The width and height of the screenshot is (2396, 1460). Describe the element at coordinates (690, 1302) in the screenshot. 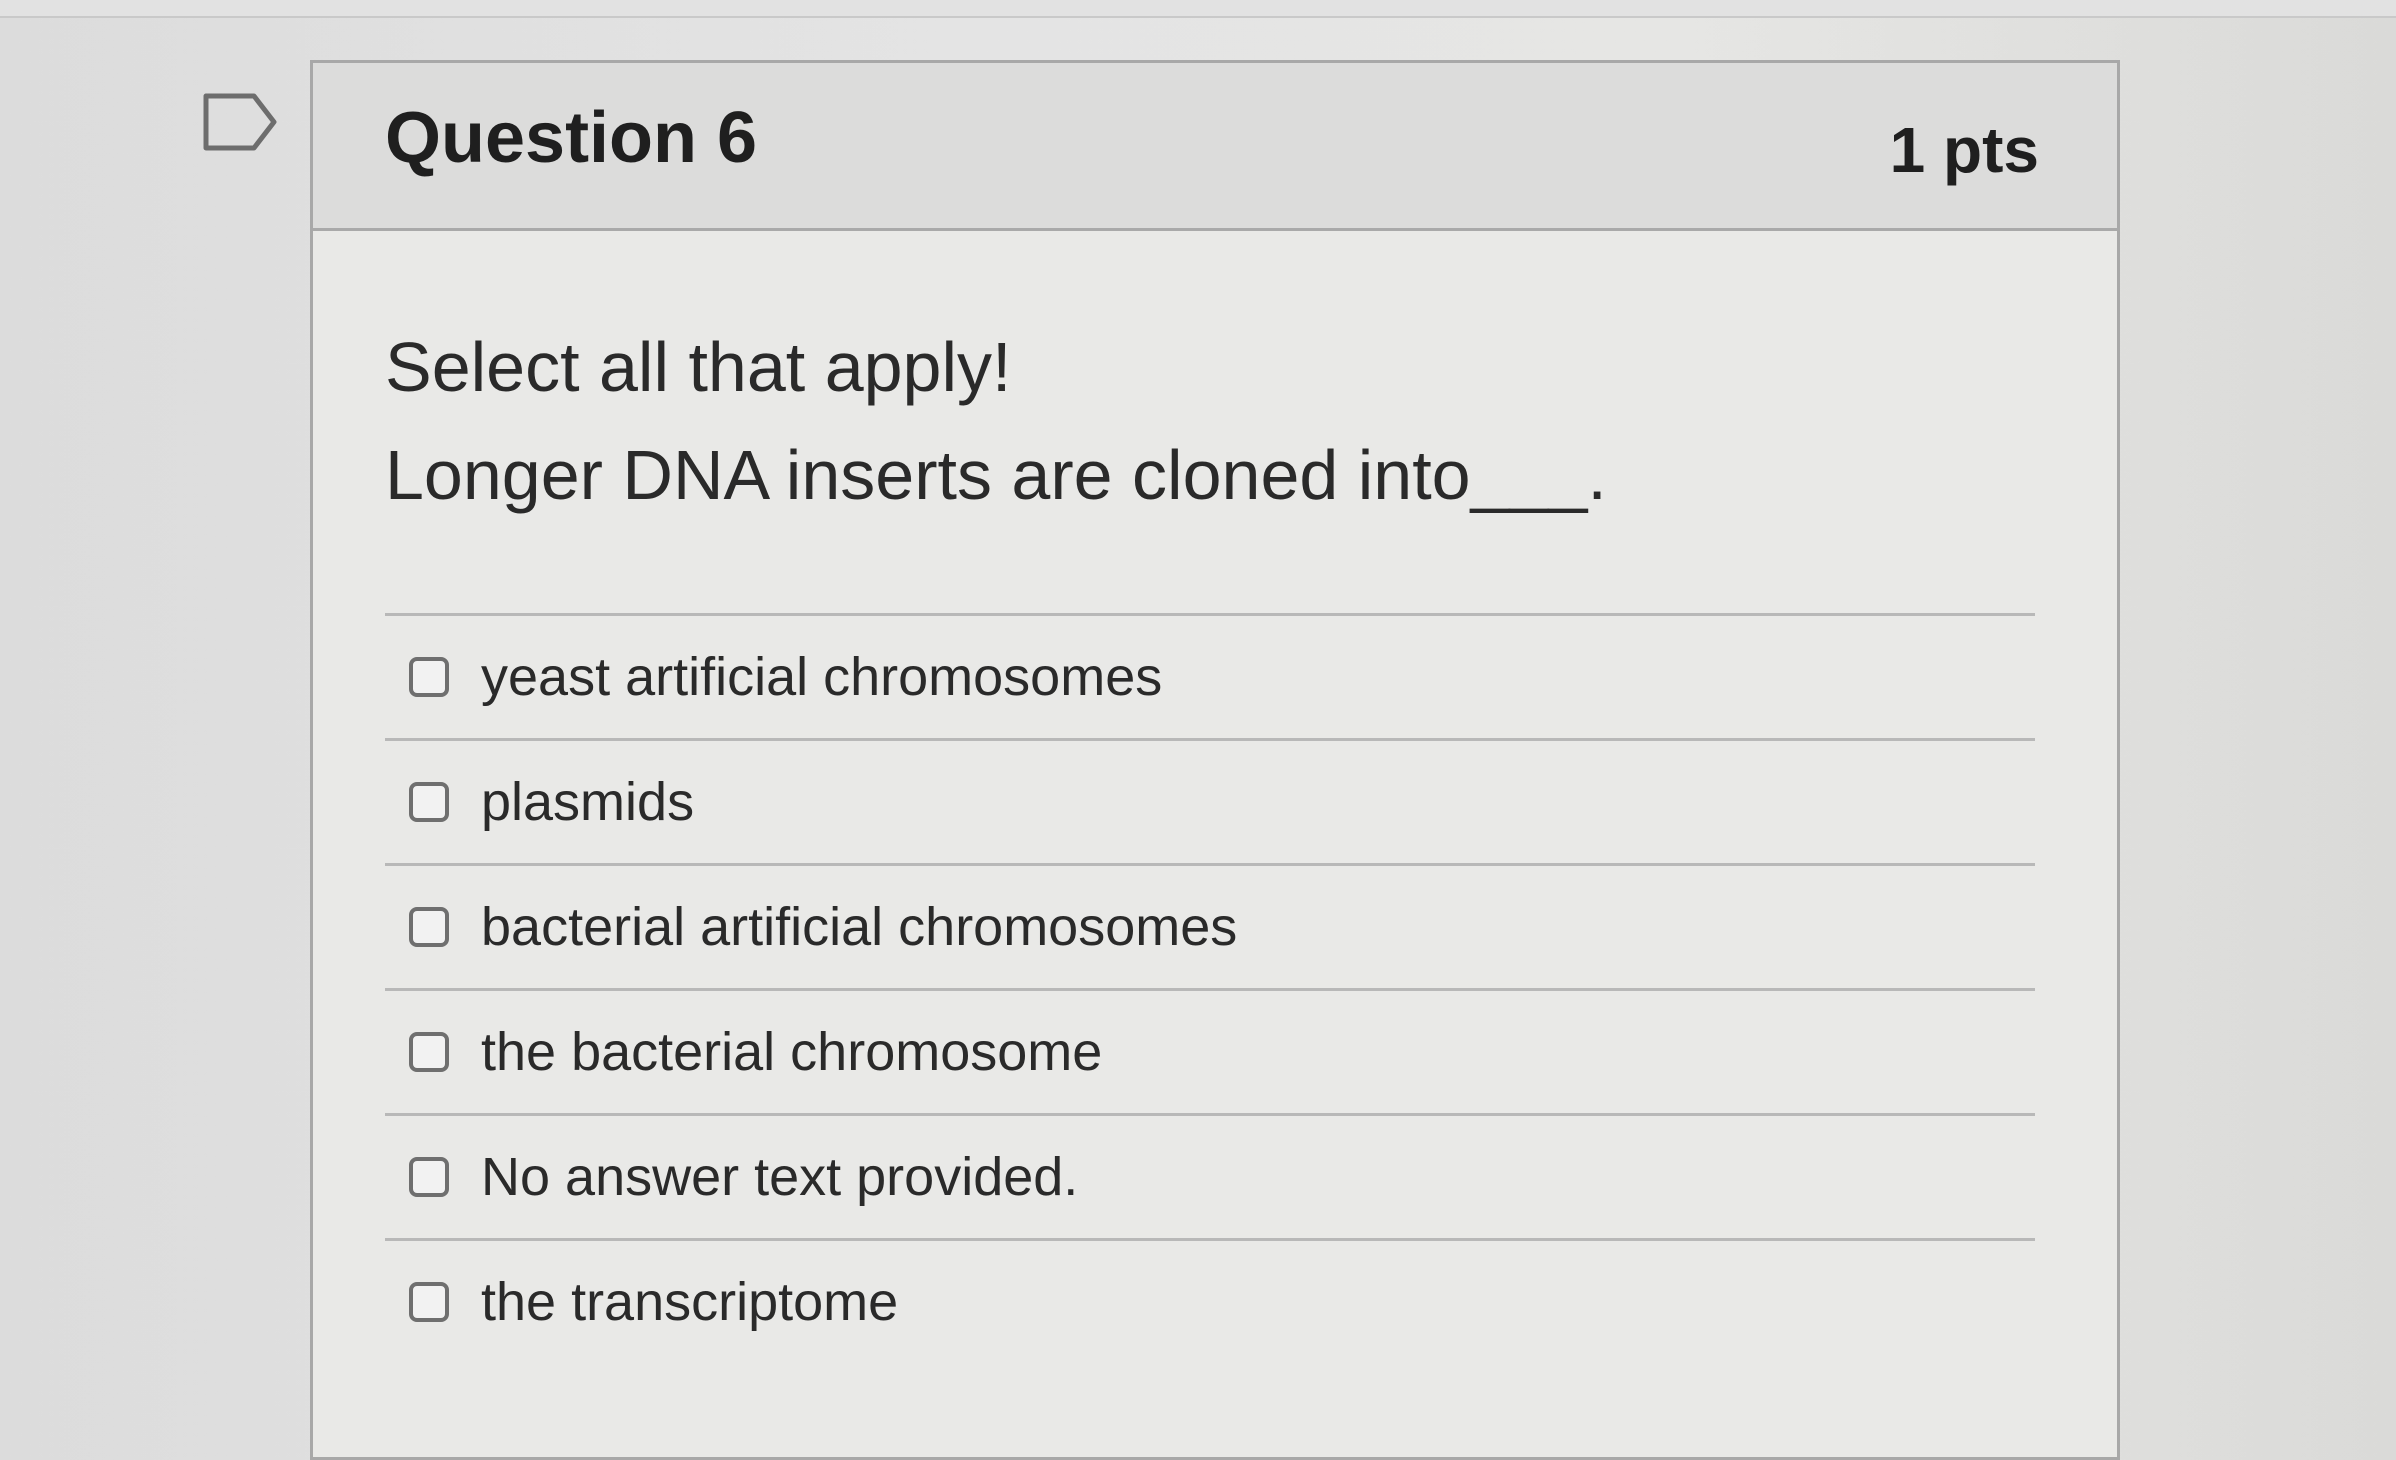

I see `answer-label: the transcriptome` at that location.